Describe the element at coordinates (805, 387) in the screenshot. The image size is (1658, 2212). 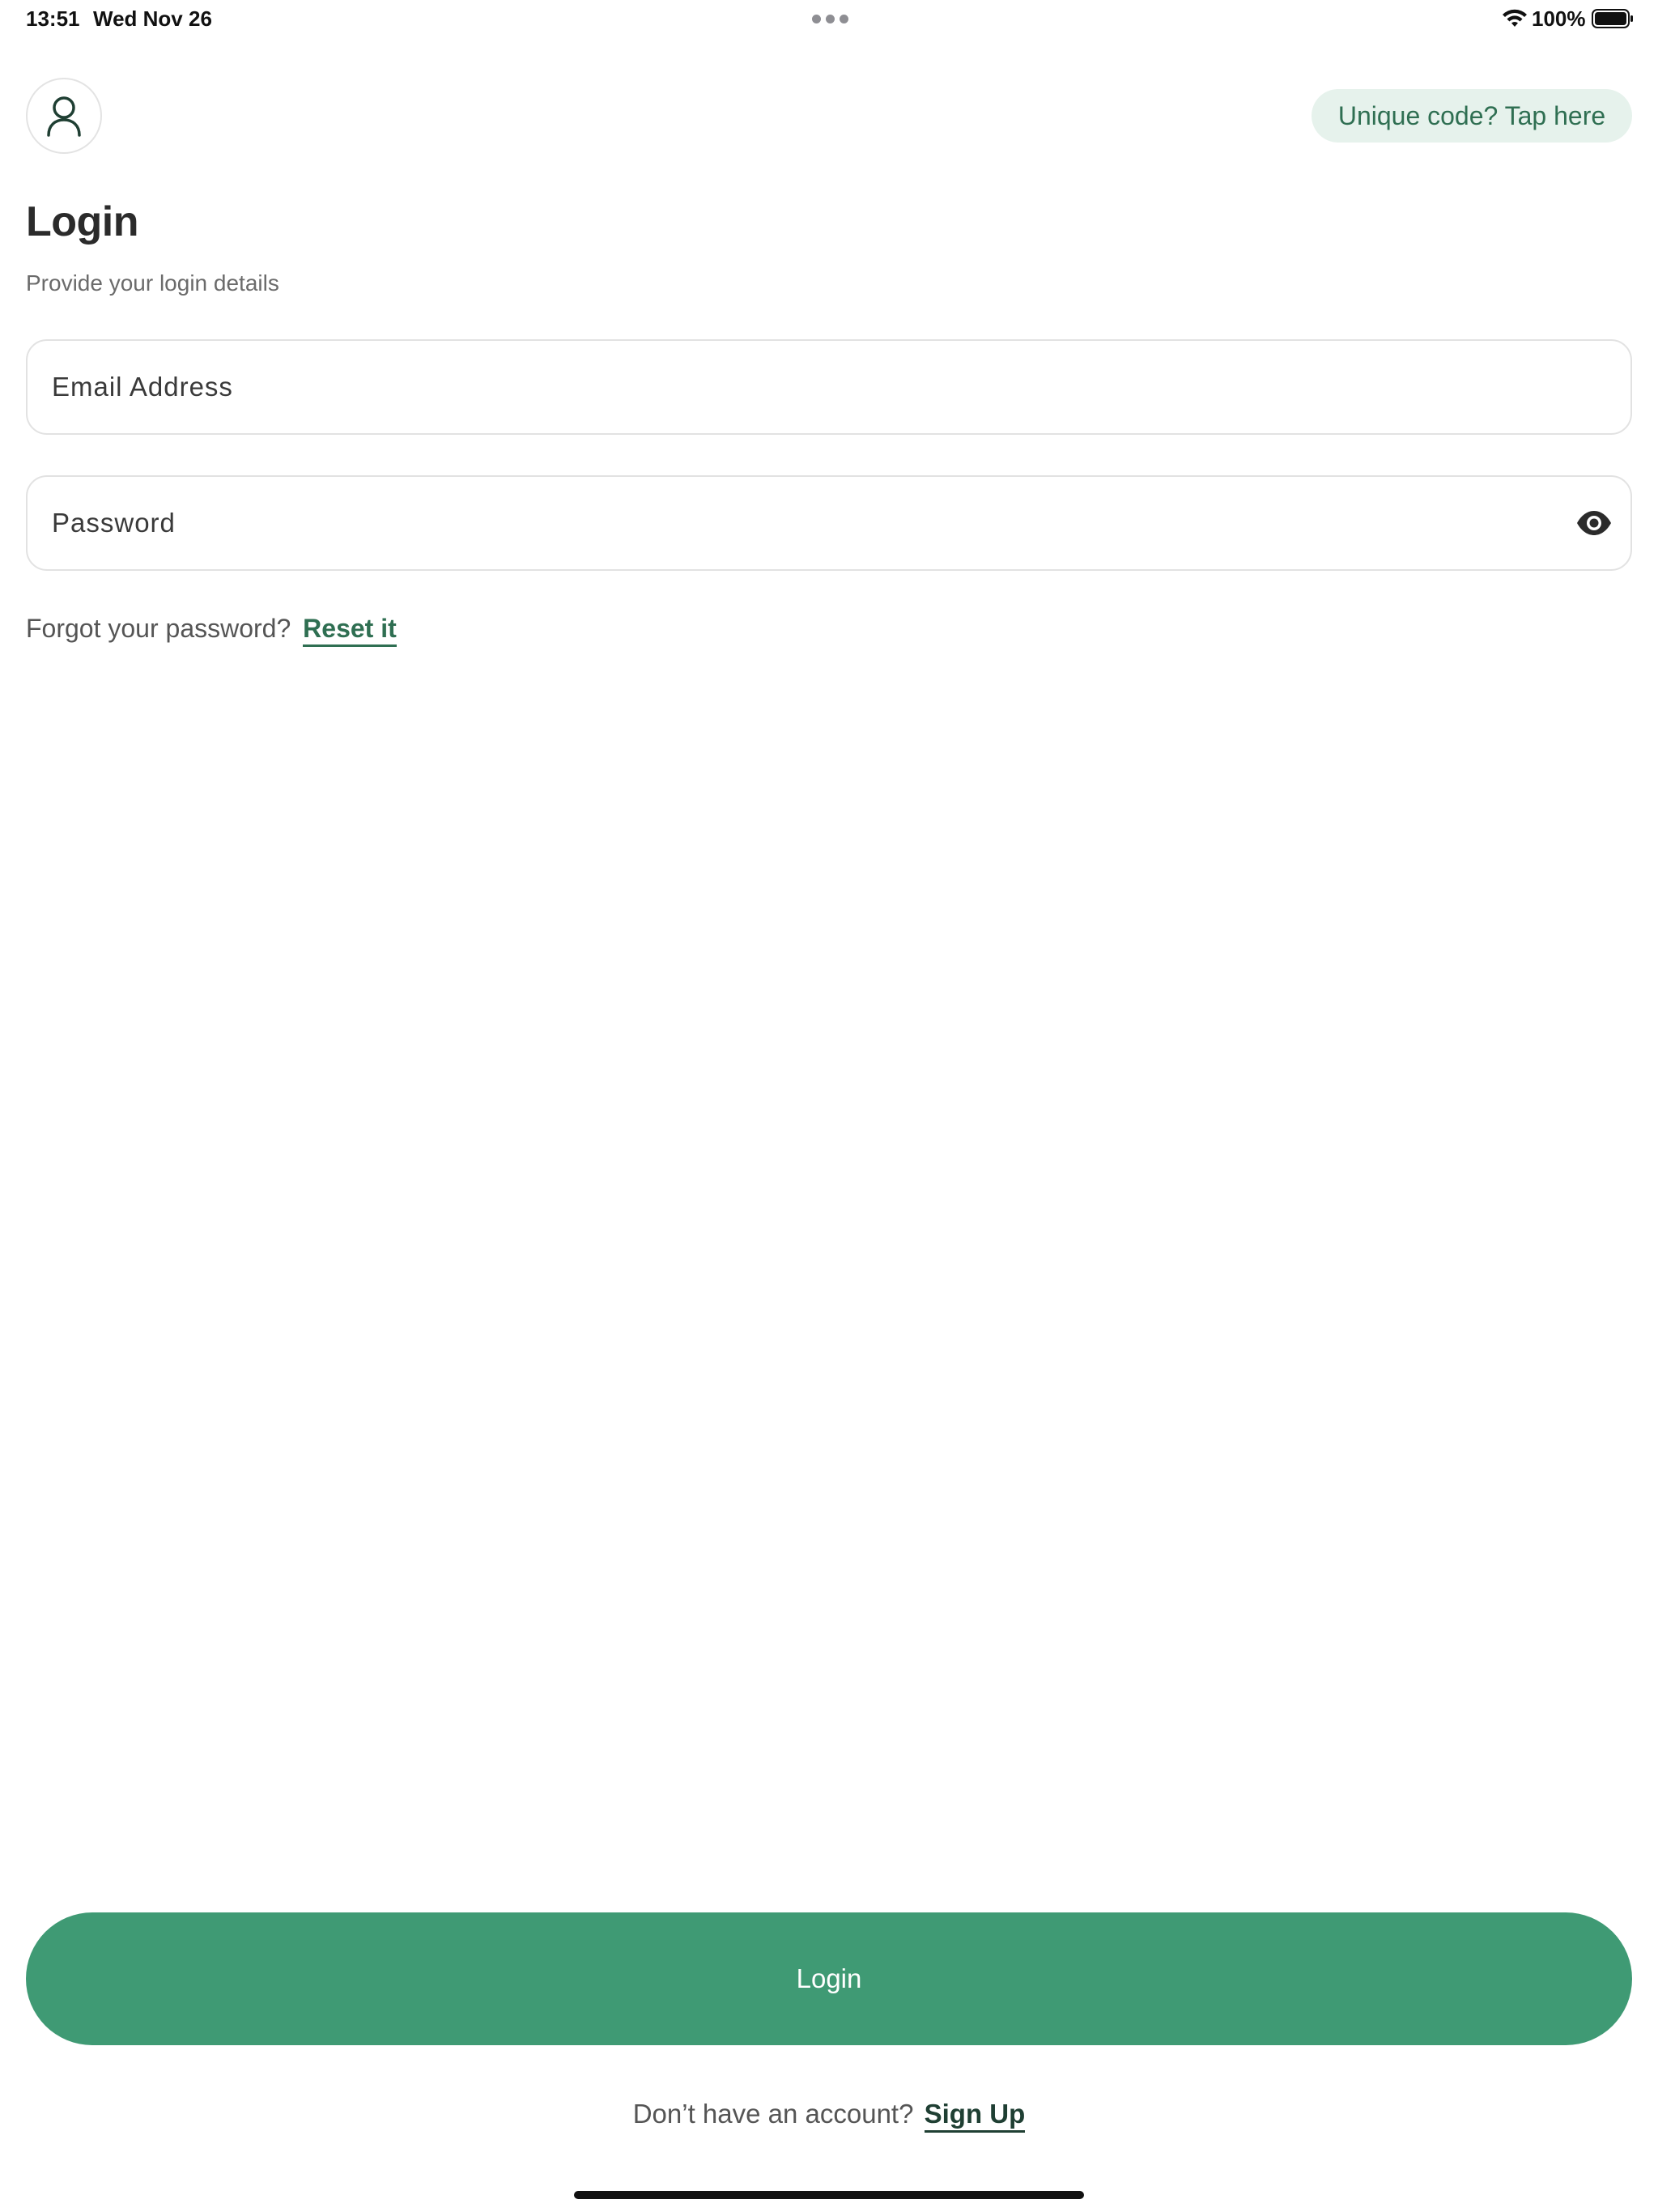
I see `email-field` at that location.